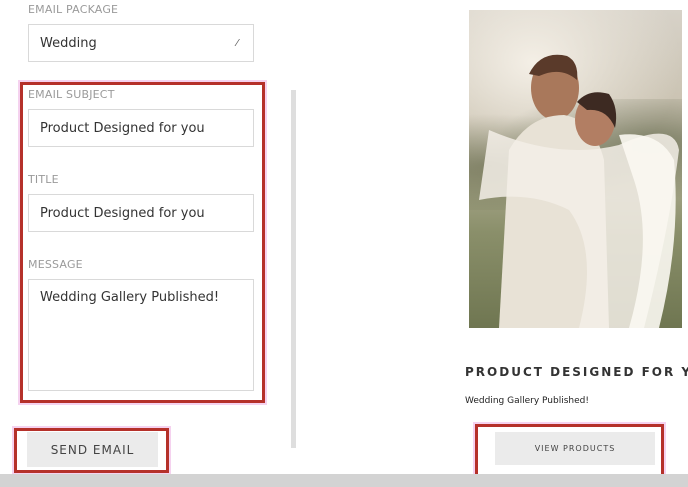 This screenshot has width=688, height=487. Describe the element at coordinates (344, 480) in the screenshot. I see `bottom-scrollbar` at that location.